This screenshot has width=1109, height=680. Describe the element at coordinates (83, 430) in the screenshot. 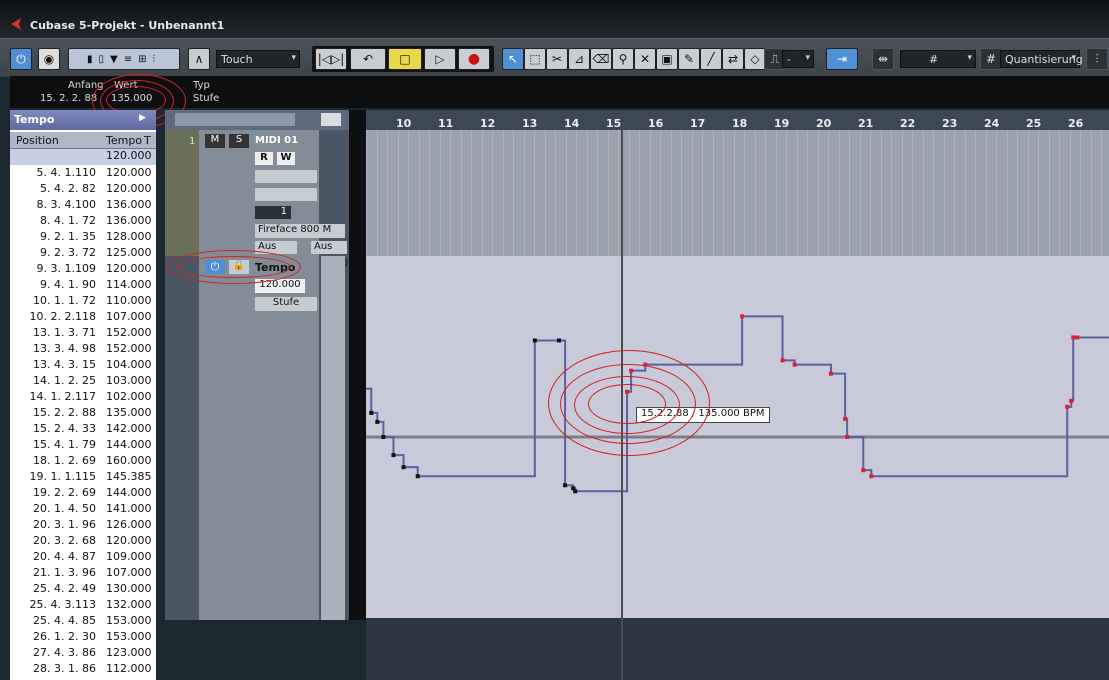

I see `list-item: 15. 2. 4. 33 142.000` at that location.